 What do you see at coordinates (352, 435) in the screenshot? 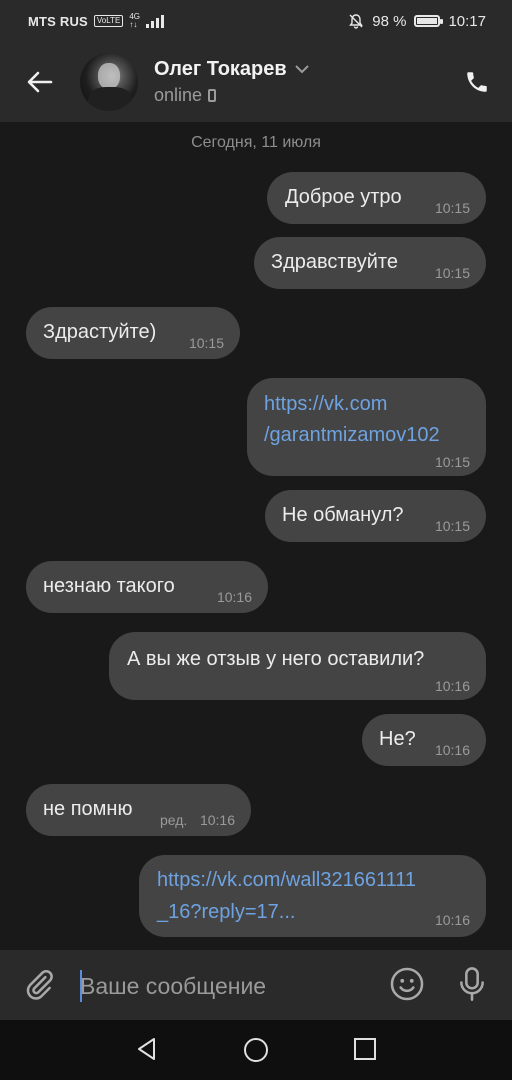
I see `message-link: /garantmizamov102` at bounding box center [352, 435].